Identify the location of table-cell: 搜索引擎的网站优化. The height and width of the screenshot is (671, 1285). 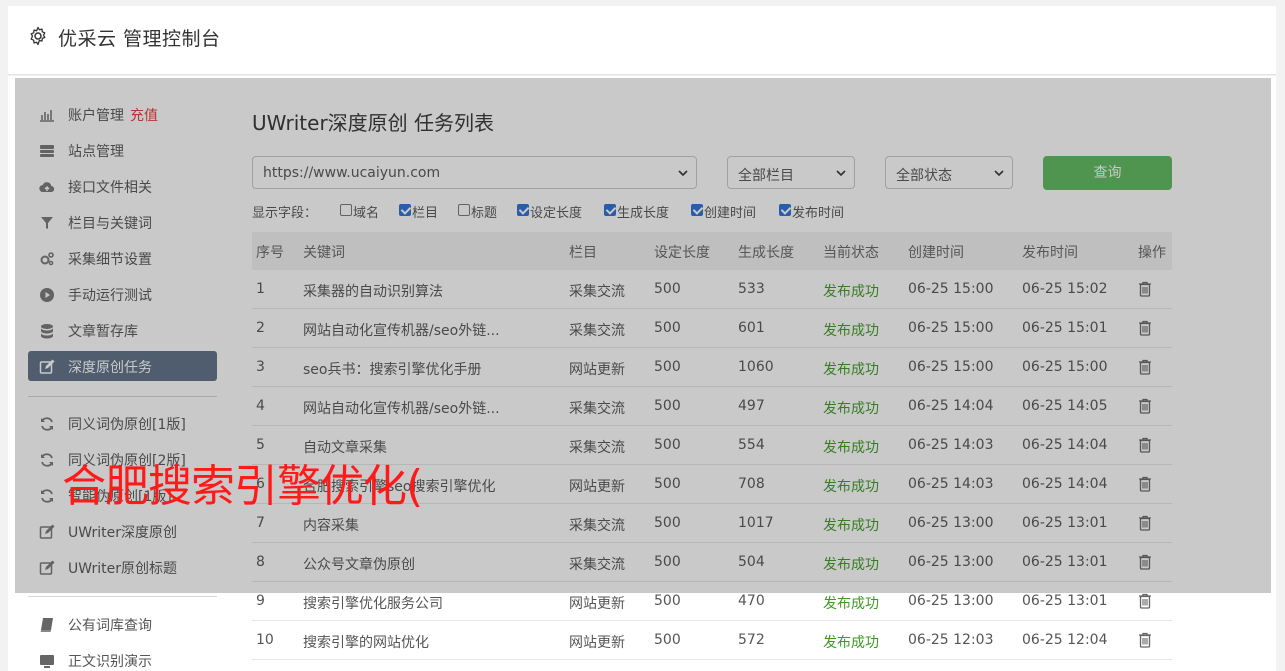
(366, 643).